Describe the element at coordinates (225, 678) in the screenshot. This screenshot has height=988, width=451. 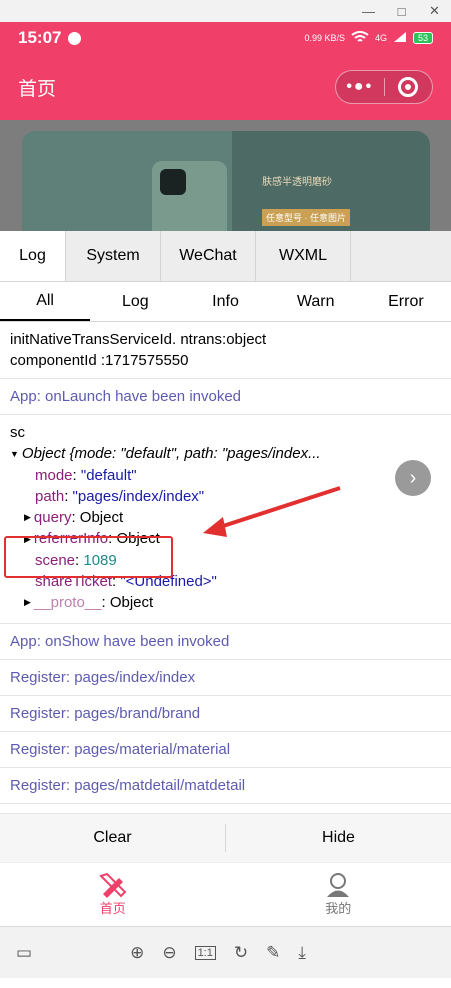
I see `log-entry: Register: pages/index/index` at that location.